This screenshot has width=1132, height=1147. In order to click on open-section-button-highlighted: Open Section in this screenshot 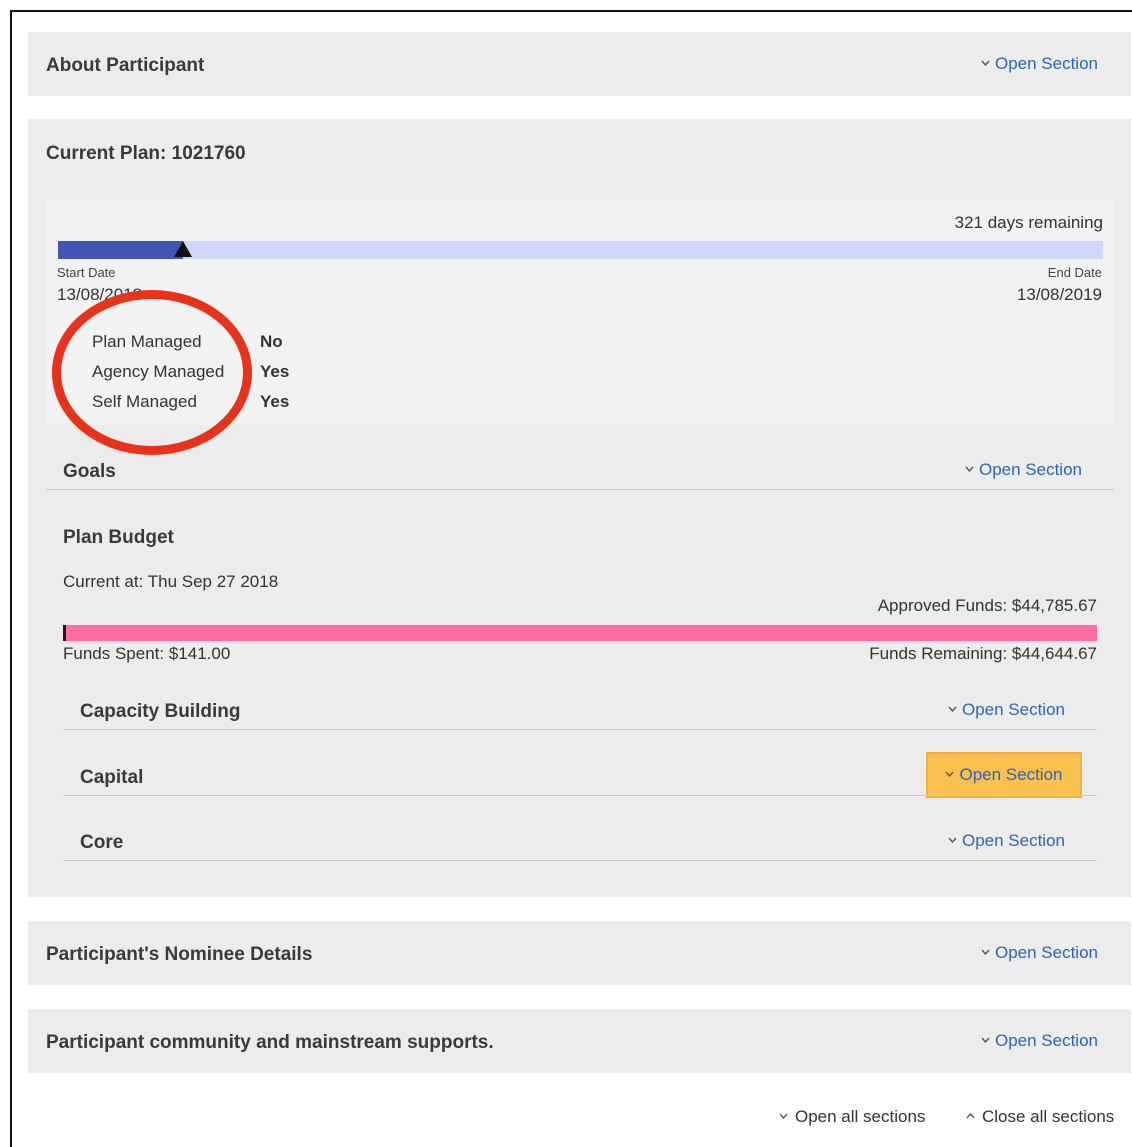, I will do `click(1004, 775)`.